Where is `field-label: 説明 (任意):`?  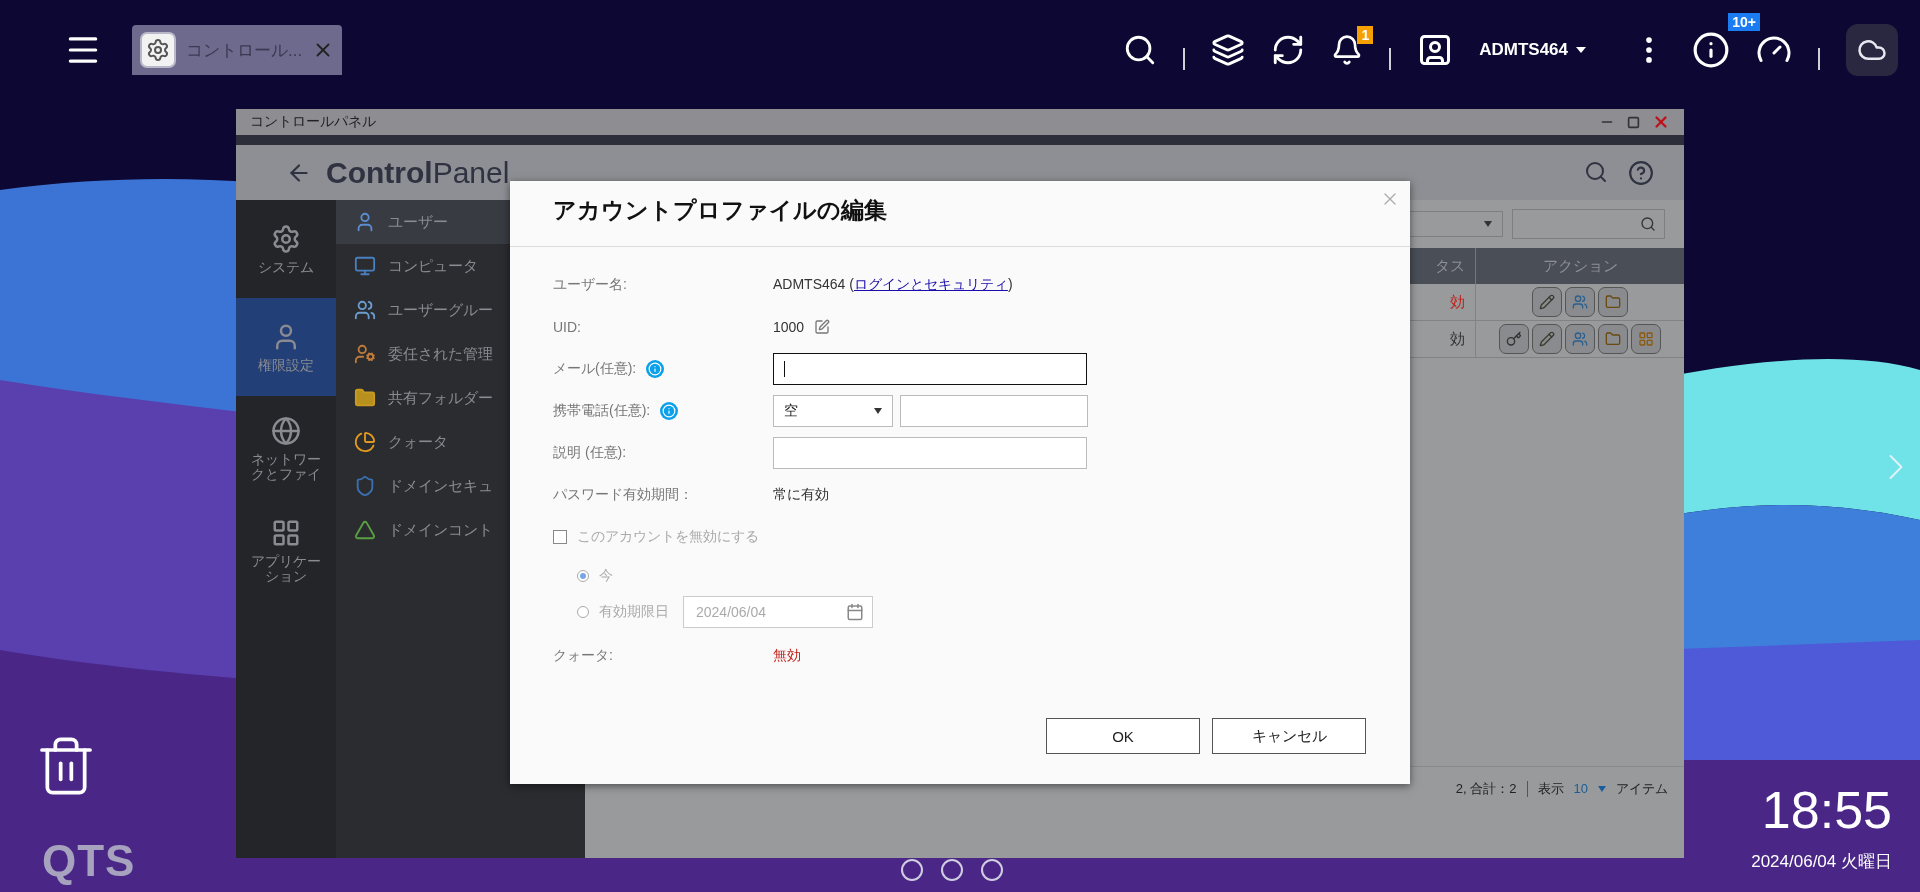 field-label: 説明 (任意): is located at coordinates (590, 453).